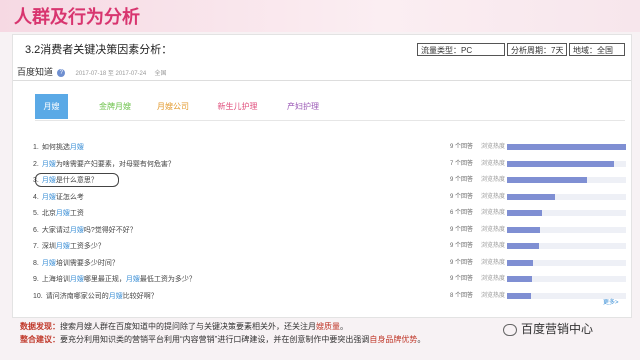  I want to click on suggestion-label: 整合建议：, so click(40, 339).